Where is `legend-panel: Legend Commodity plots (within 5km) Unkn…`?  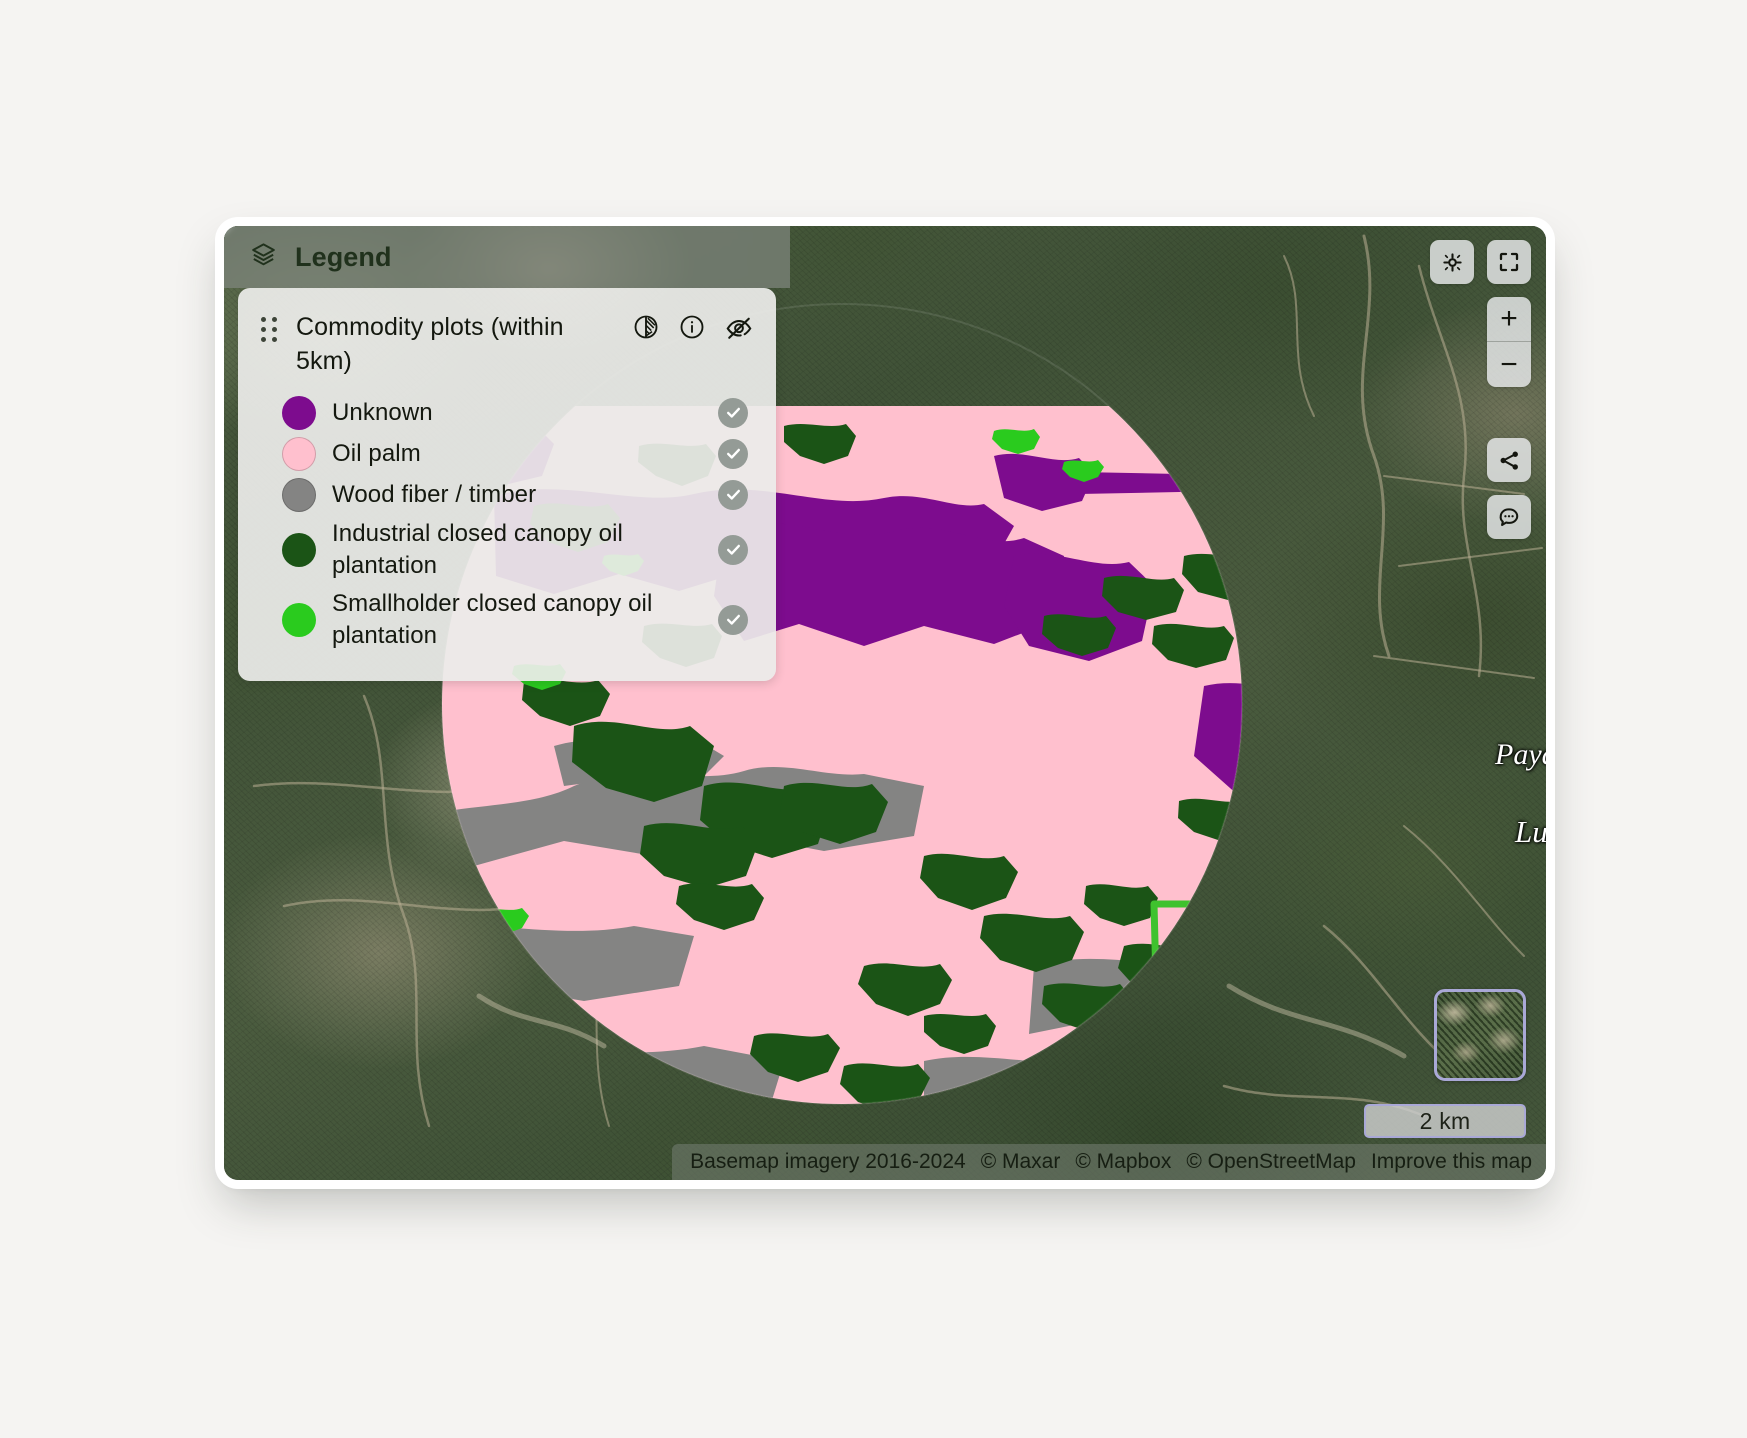 legend-panel: Legend Commodity plots (within 5km) Unkn… is located at coordinates (507, 453).